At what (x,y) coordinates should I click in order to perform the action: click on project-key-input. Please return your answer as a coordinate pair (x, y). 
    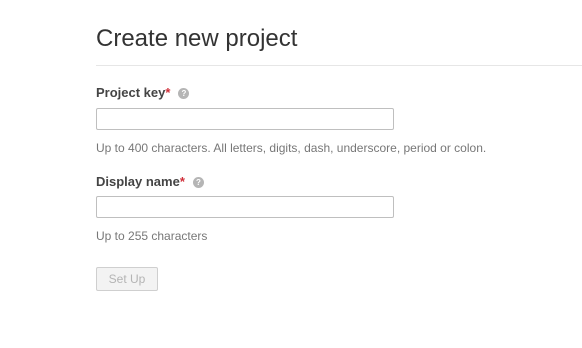
    Looking at the image, I should click on (245, 119).